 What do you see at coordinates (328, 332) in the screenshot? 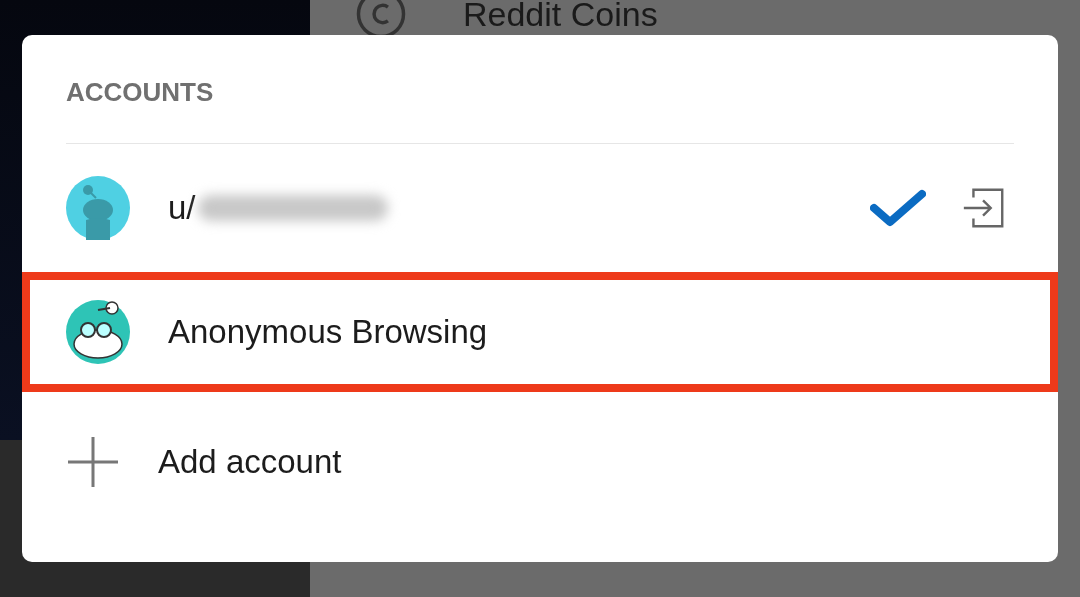
I see `account-name: Anonymous Browsing` at bounding box center [328, 332].